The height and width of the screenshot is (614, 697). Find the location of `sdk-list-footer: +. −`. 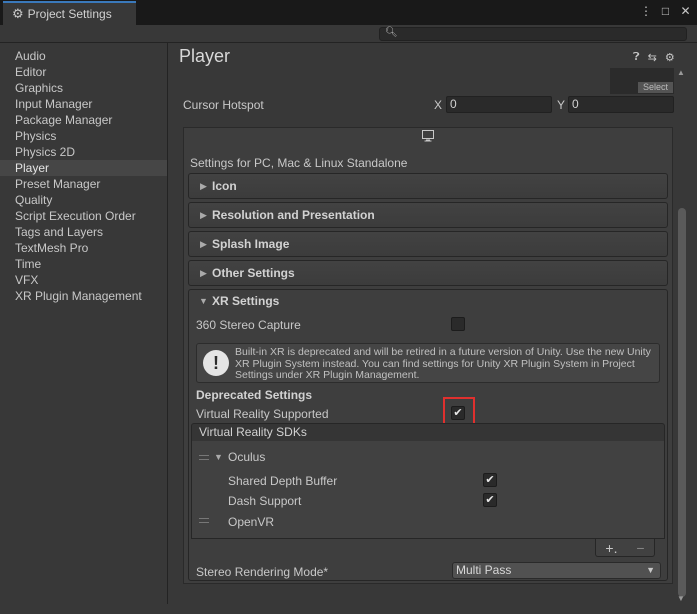

sdk-list-footer: +. − is located at coordinates (625, 548).